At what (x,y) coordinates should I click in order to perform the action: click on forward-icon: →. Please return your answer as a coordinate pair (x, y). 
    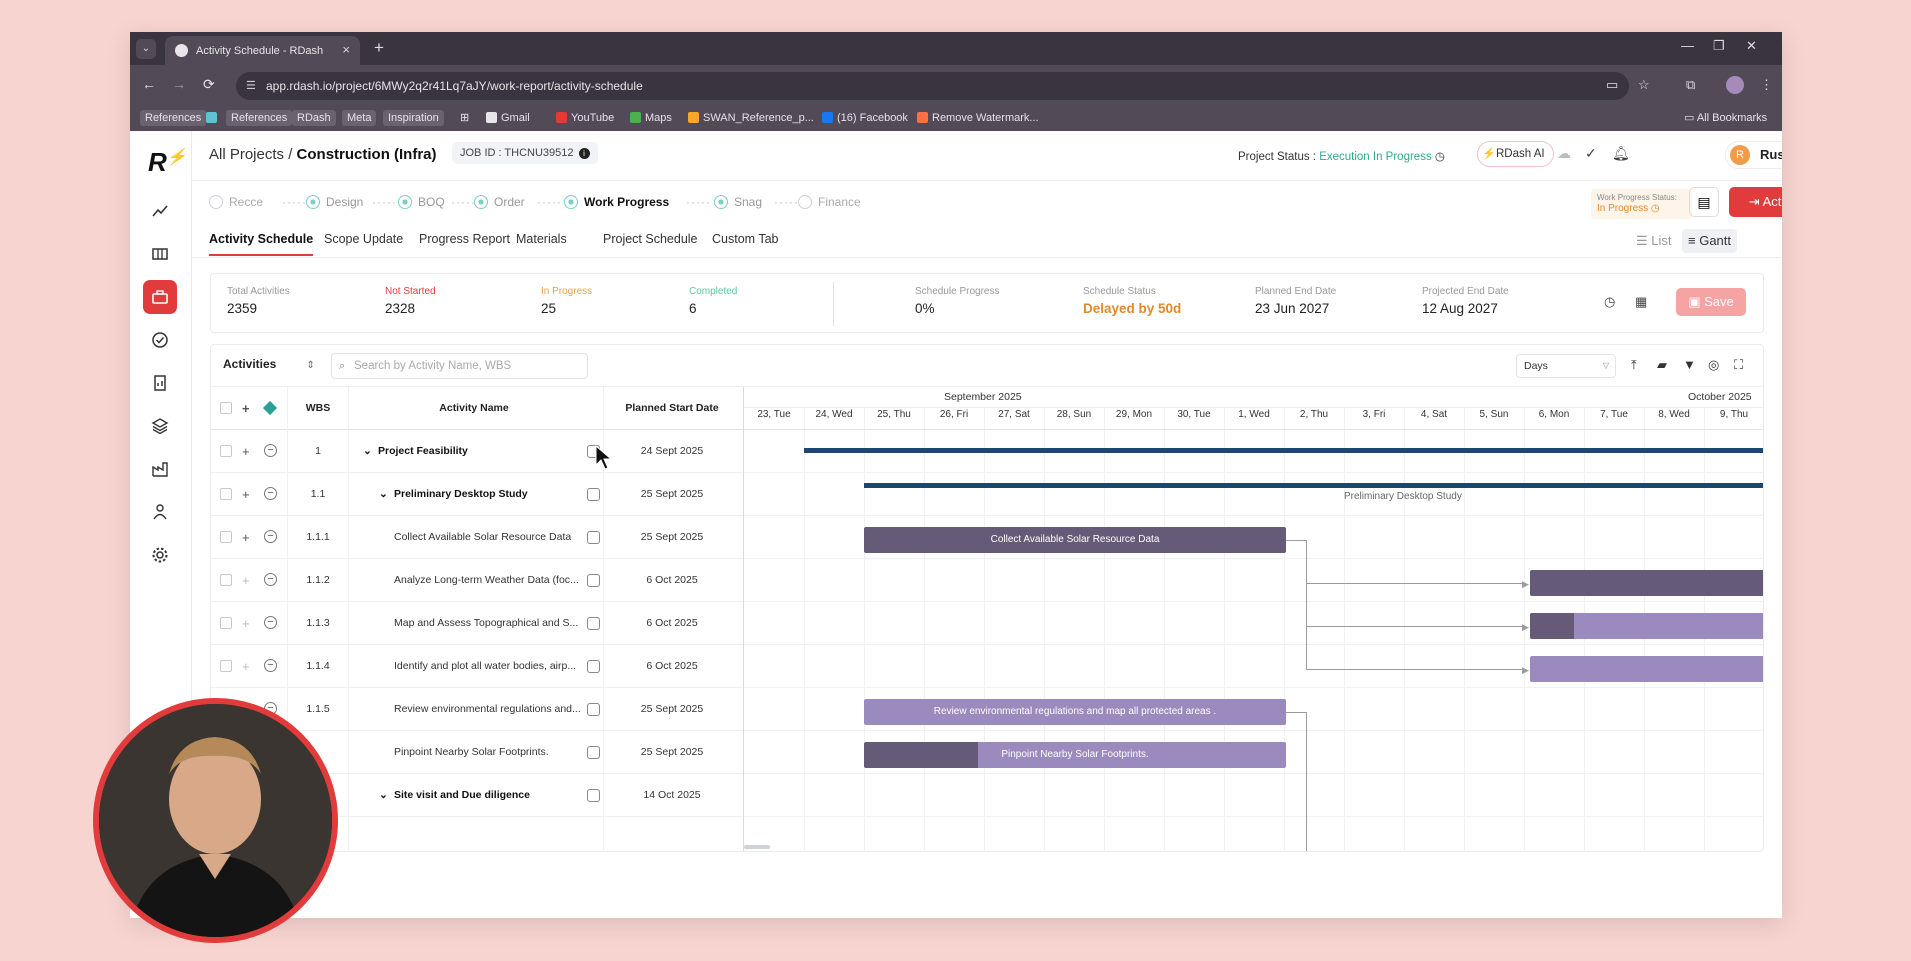
    Looking at the image, I should click on (179, 84).